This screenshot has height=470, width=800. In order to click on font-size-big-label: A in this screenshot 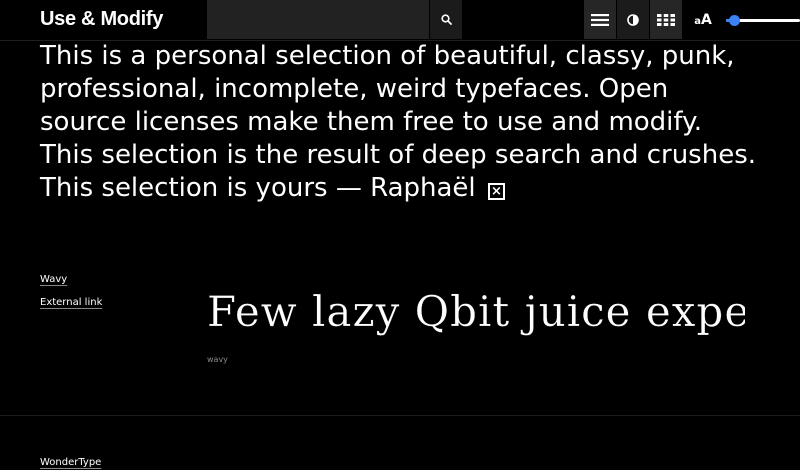, I will do `click(706, 19)`.